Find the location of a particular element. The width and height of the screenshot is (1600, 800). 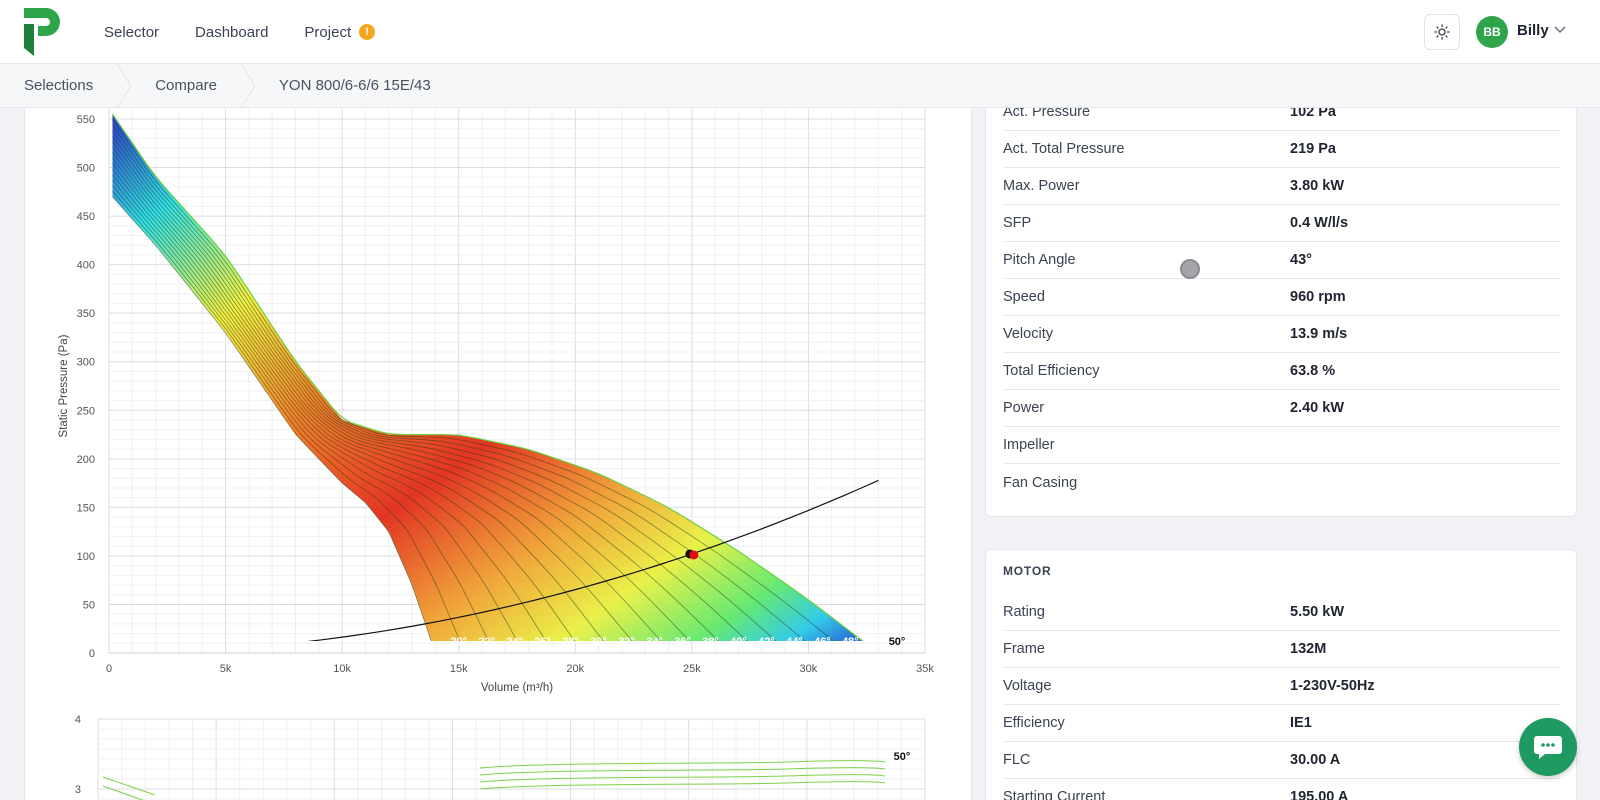

y-tick-label: 250 is located at coordinates (86, 411).